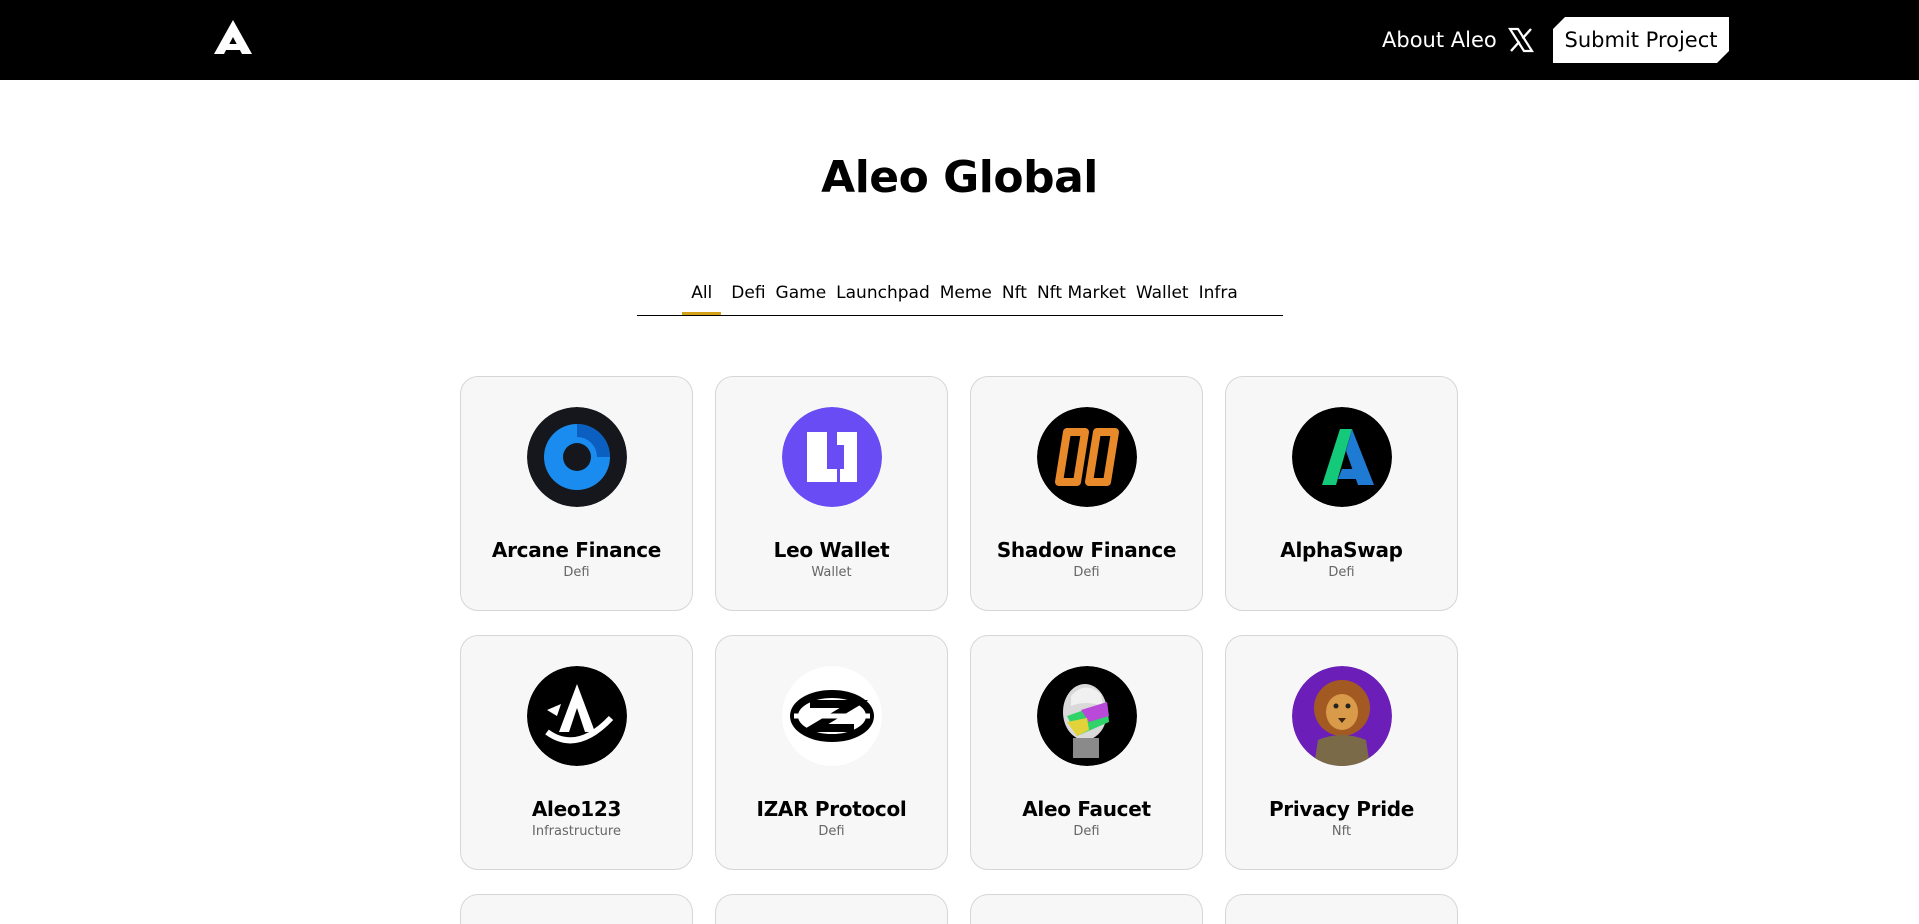  I want to click on project-card: IZAR Protocol Defi, so click(831, 752).